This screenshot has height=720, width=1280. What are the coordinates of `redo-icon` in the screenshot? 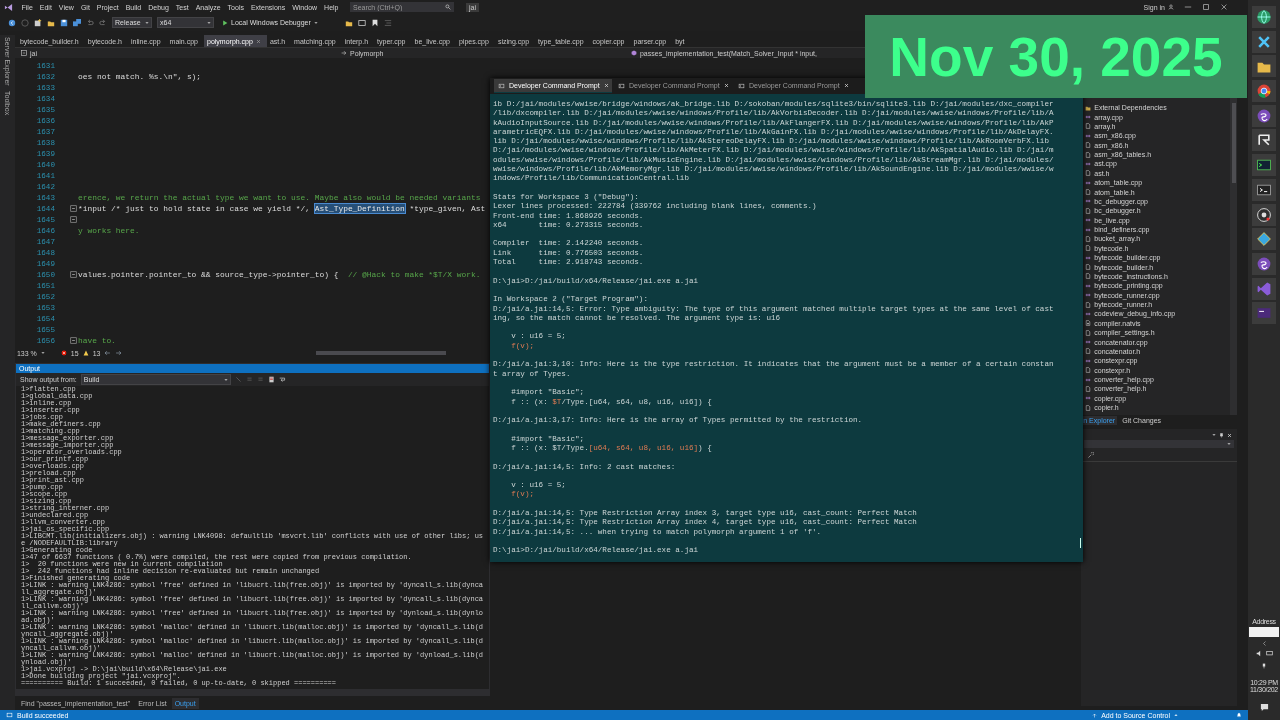 It's located at (103, 22).